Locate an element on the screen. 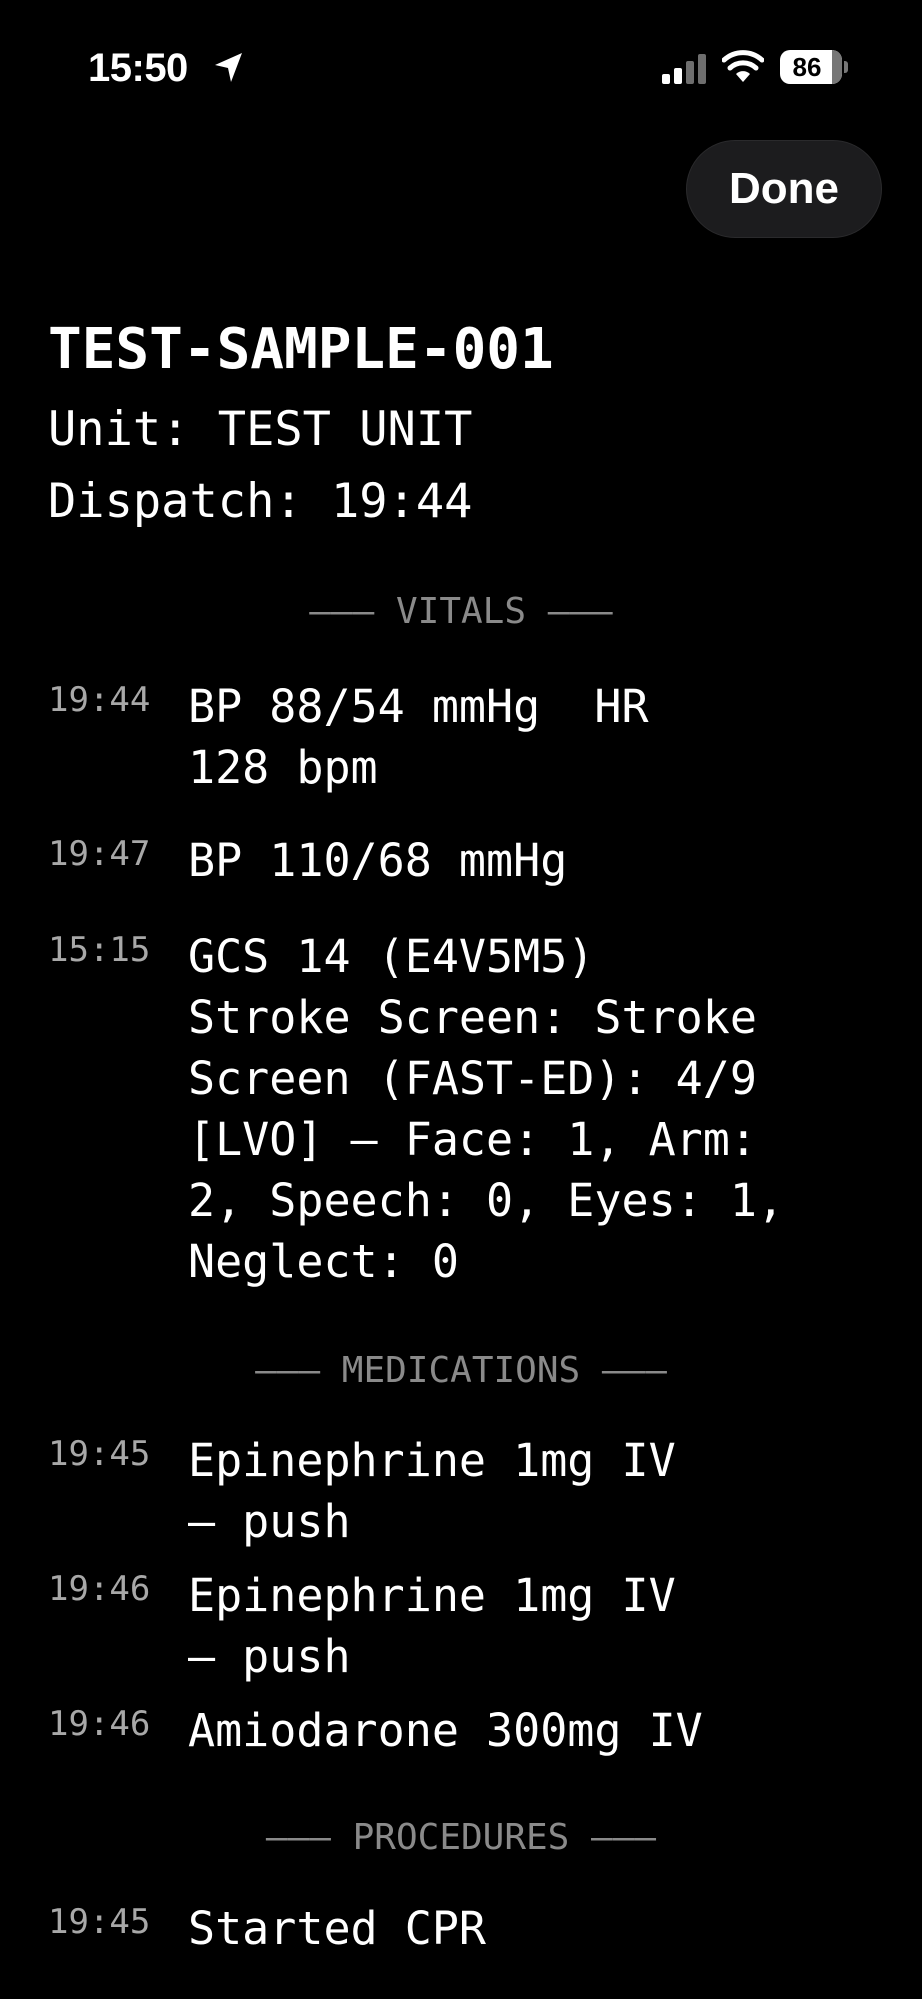 Image resolution: width=922 pixels, height=1999 pixels. battery-tip is located at coordinates (846, 67).